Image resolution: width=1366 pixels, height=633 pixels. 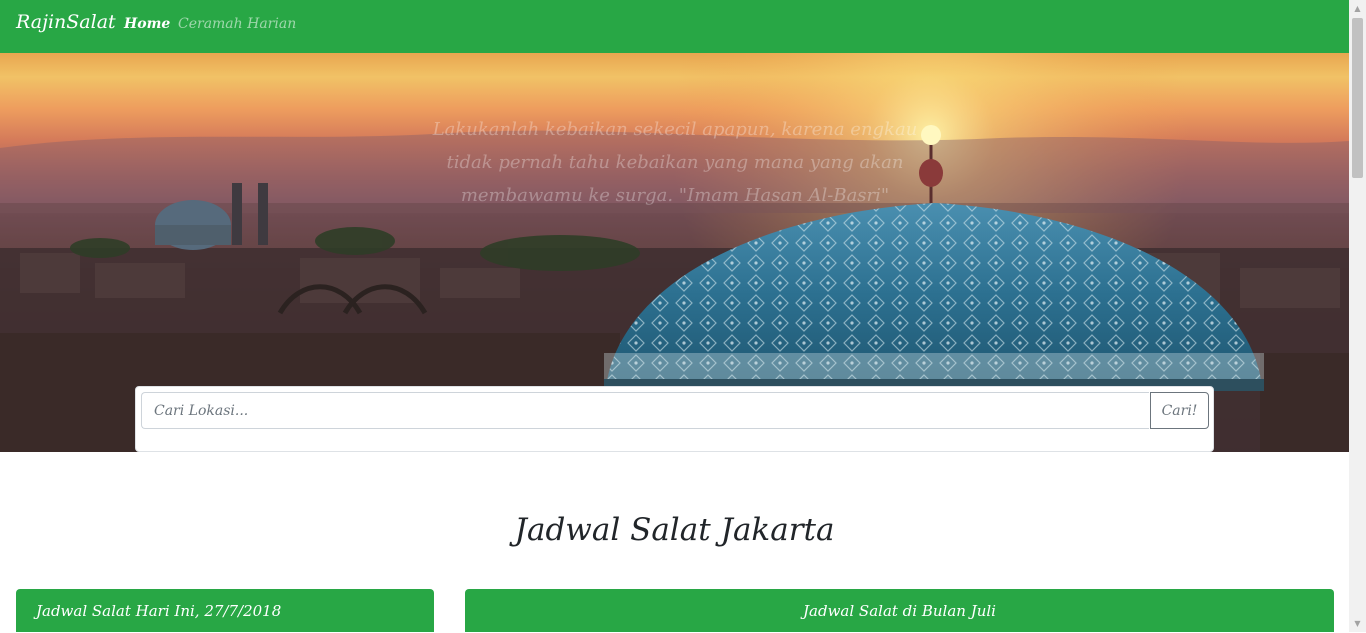 What do you see at coordinates (1357, 8) in the screenshot?
I see `scroll-up-icon: ▲` at bounding box center [1357, 8].